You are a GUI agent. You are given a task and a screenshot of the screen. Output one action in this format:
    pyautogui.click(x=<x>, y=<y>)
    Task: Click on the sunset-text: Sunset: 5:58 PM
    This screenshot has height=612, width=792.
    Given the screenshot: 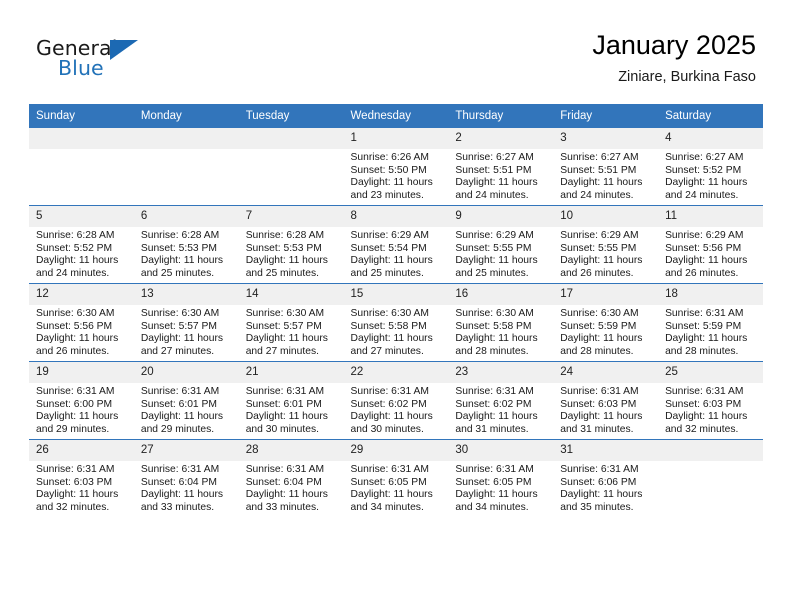 What is the action you would take?
    pyautogui.click(x=493, y=326)
    